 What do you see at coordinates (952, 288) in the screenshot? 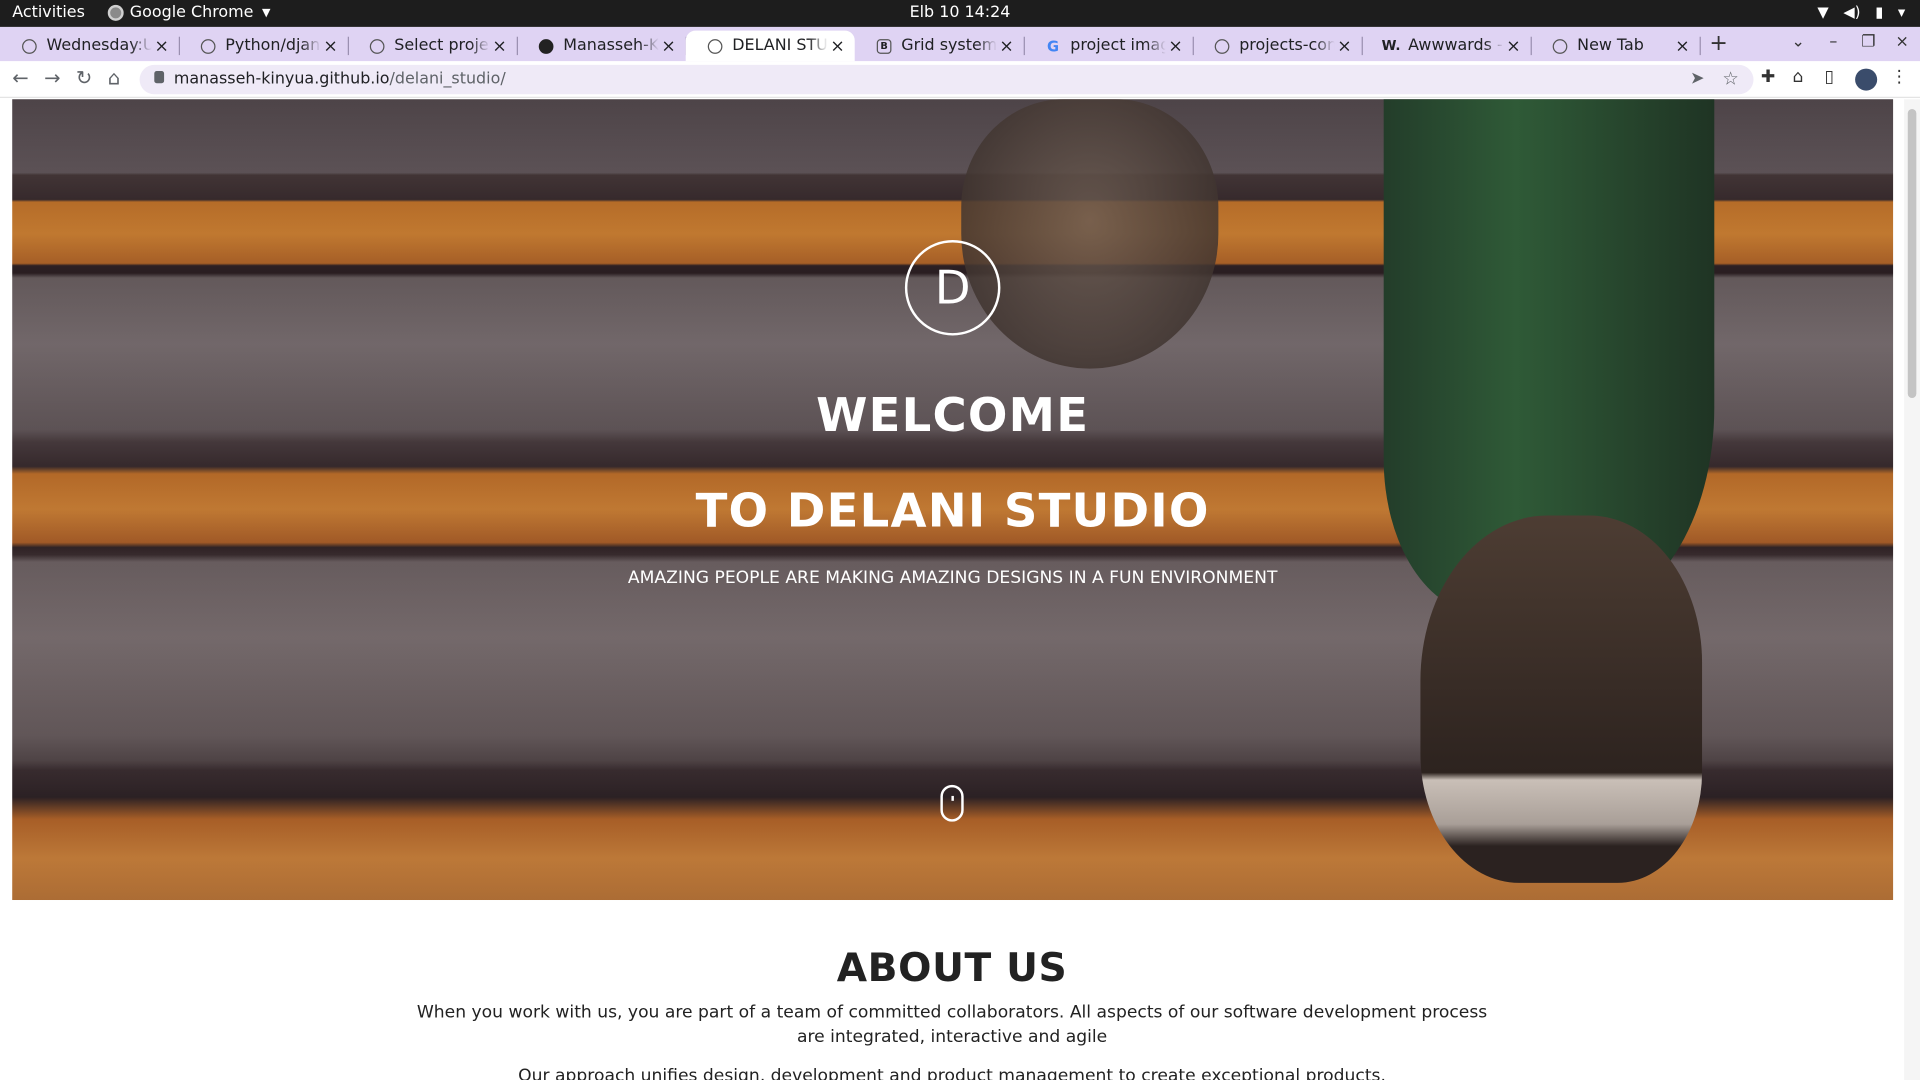
I see `studio-logo: D` at bounding box center [952, 288].